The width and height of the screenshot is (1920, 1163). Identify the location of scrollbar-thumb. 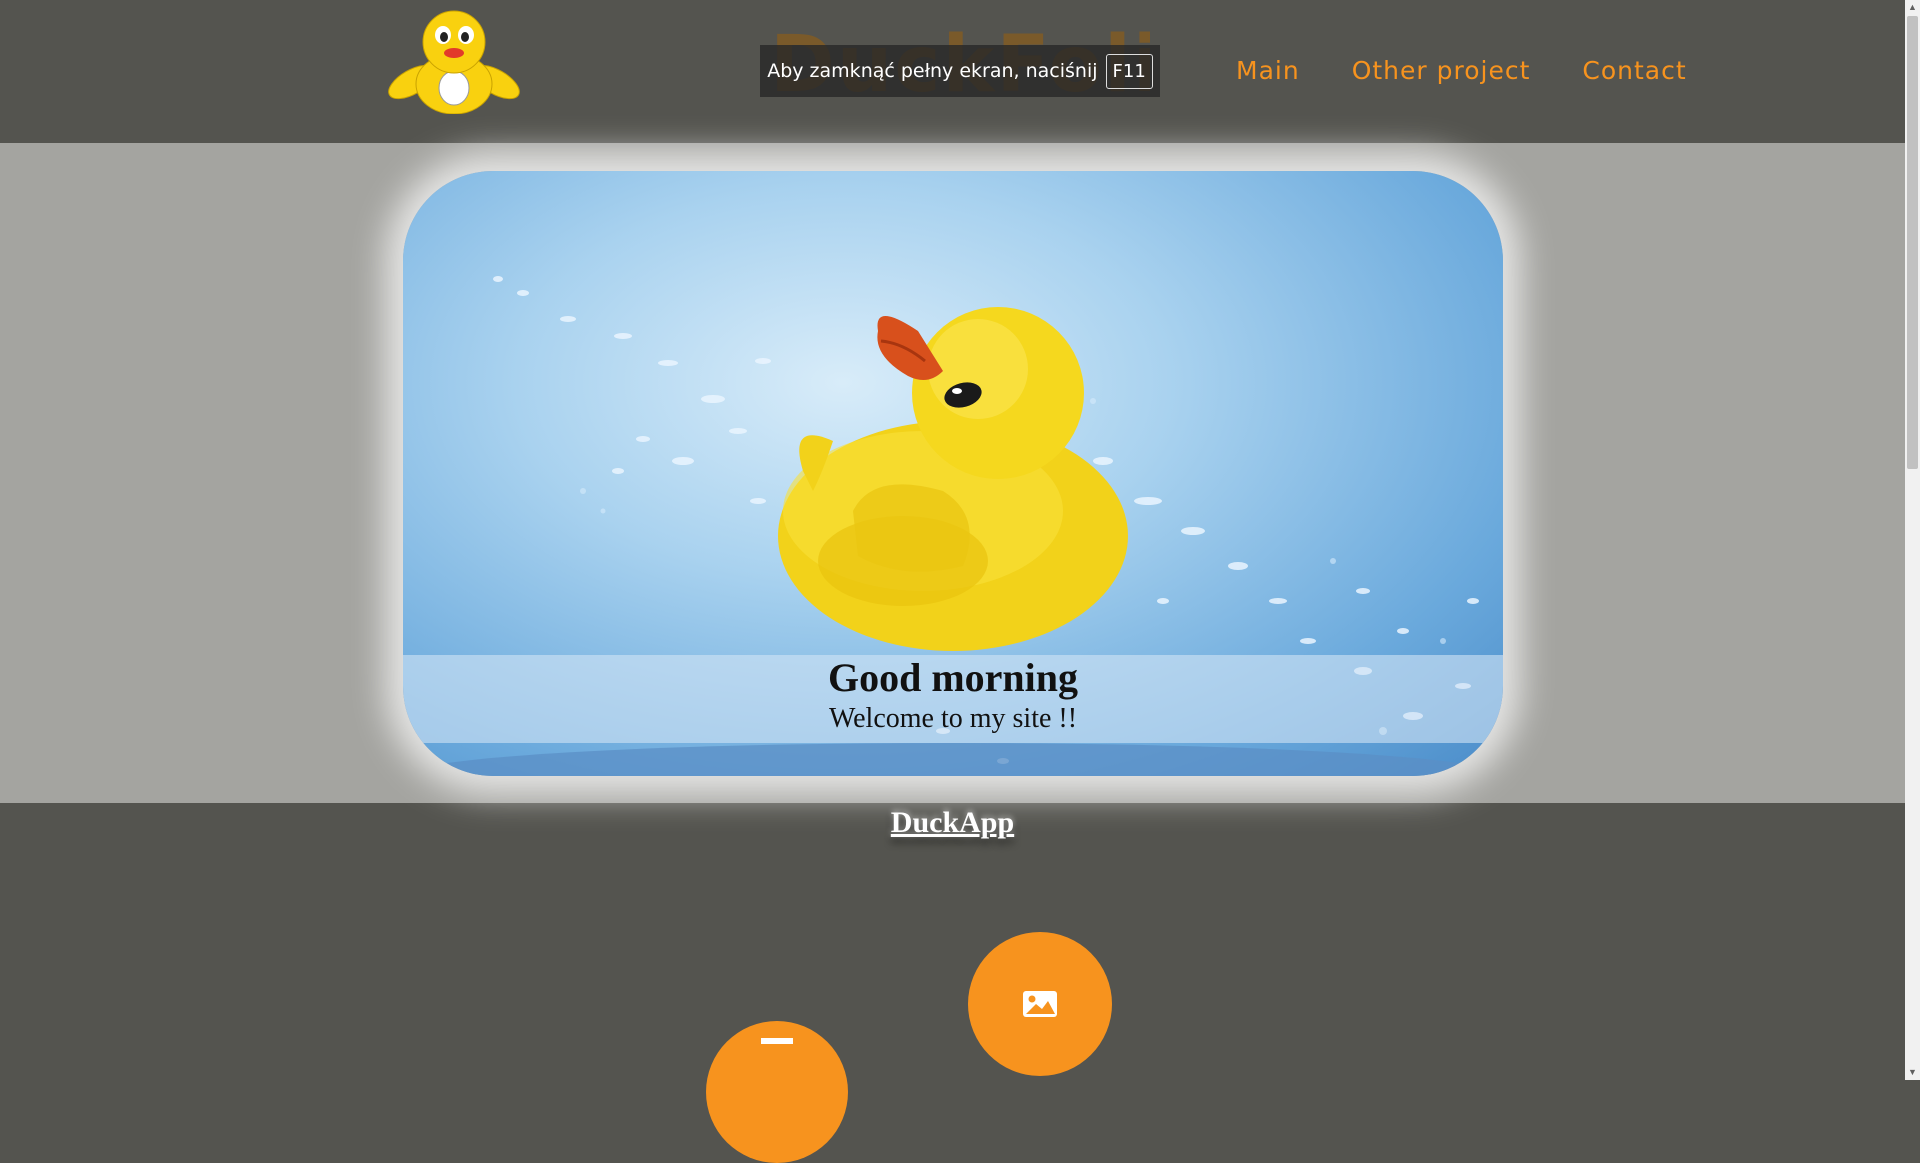
(1912, 242).